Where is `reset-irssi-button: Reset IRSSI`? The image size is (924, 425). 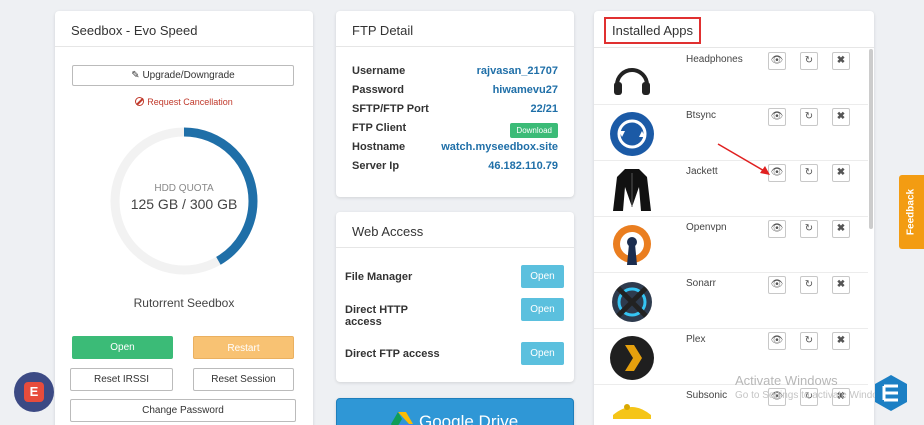 reset-irssi-button: Reset IRSSI is located at coordinates (121, 379).